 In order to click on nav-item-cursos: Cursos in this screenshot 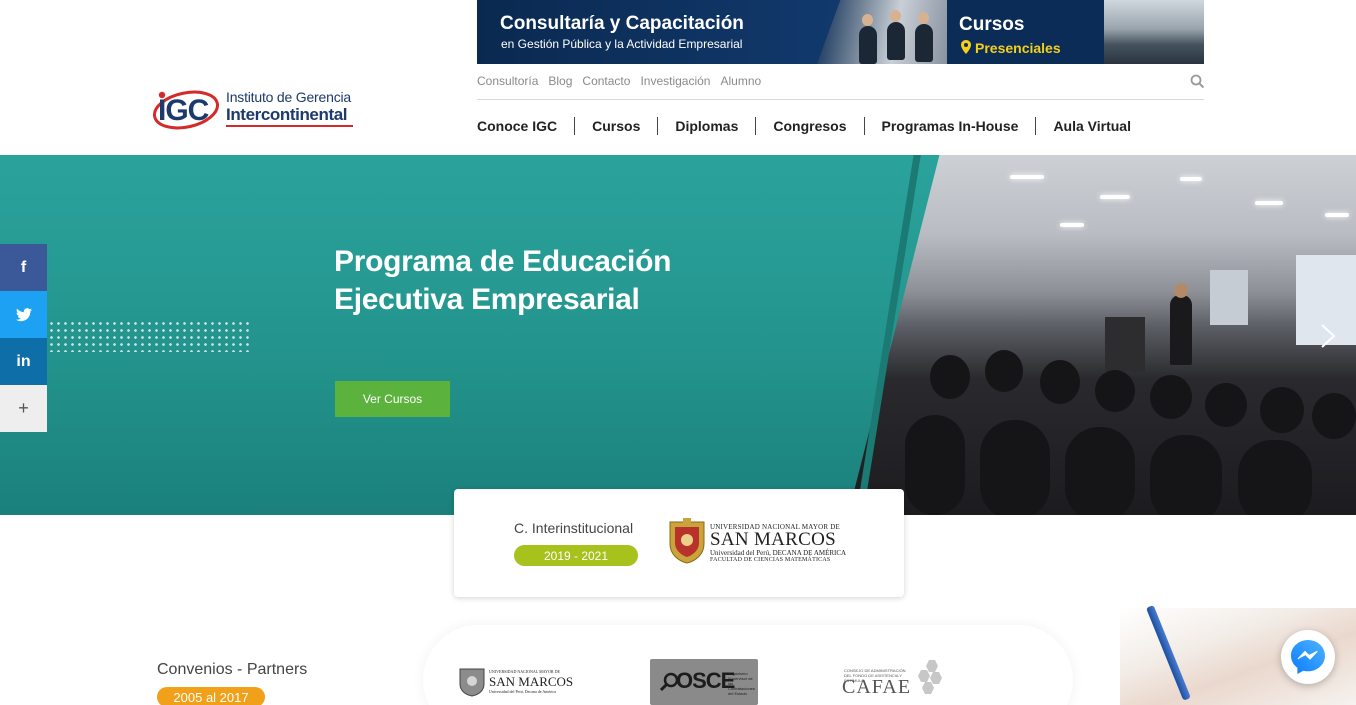, I will do `click(615, 126)`.